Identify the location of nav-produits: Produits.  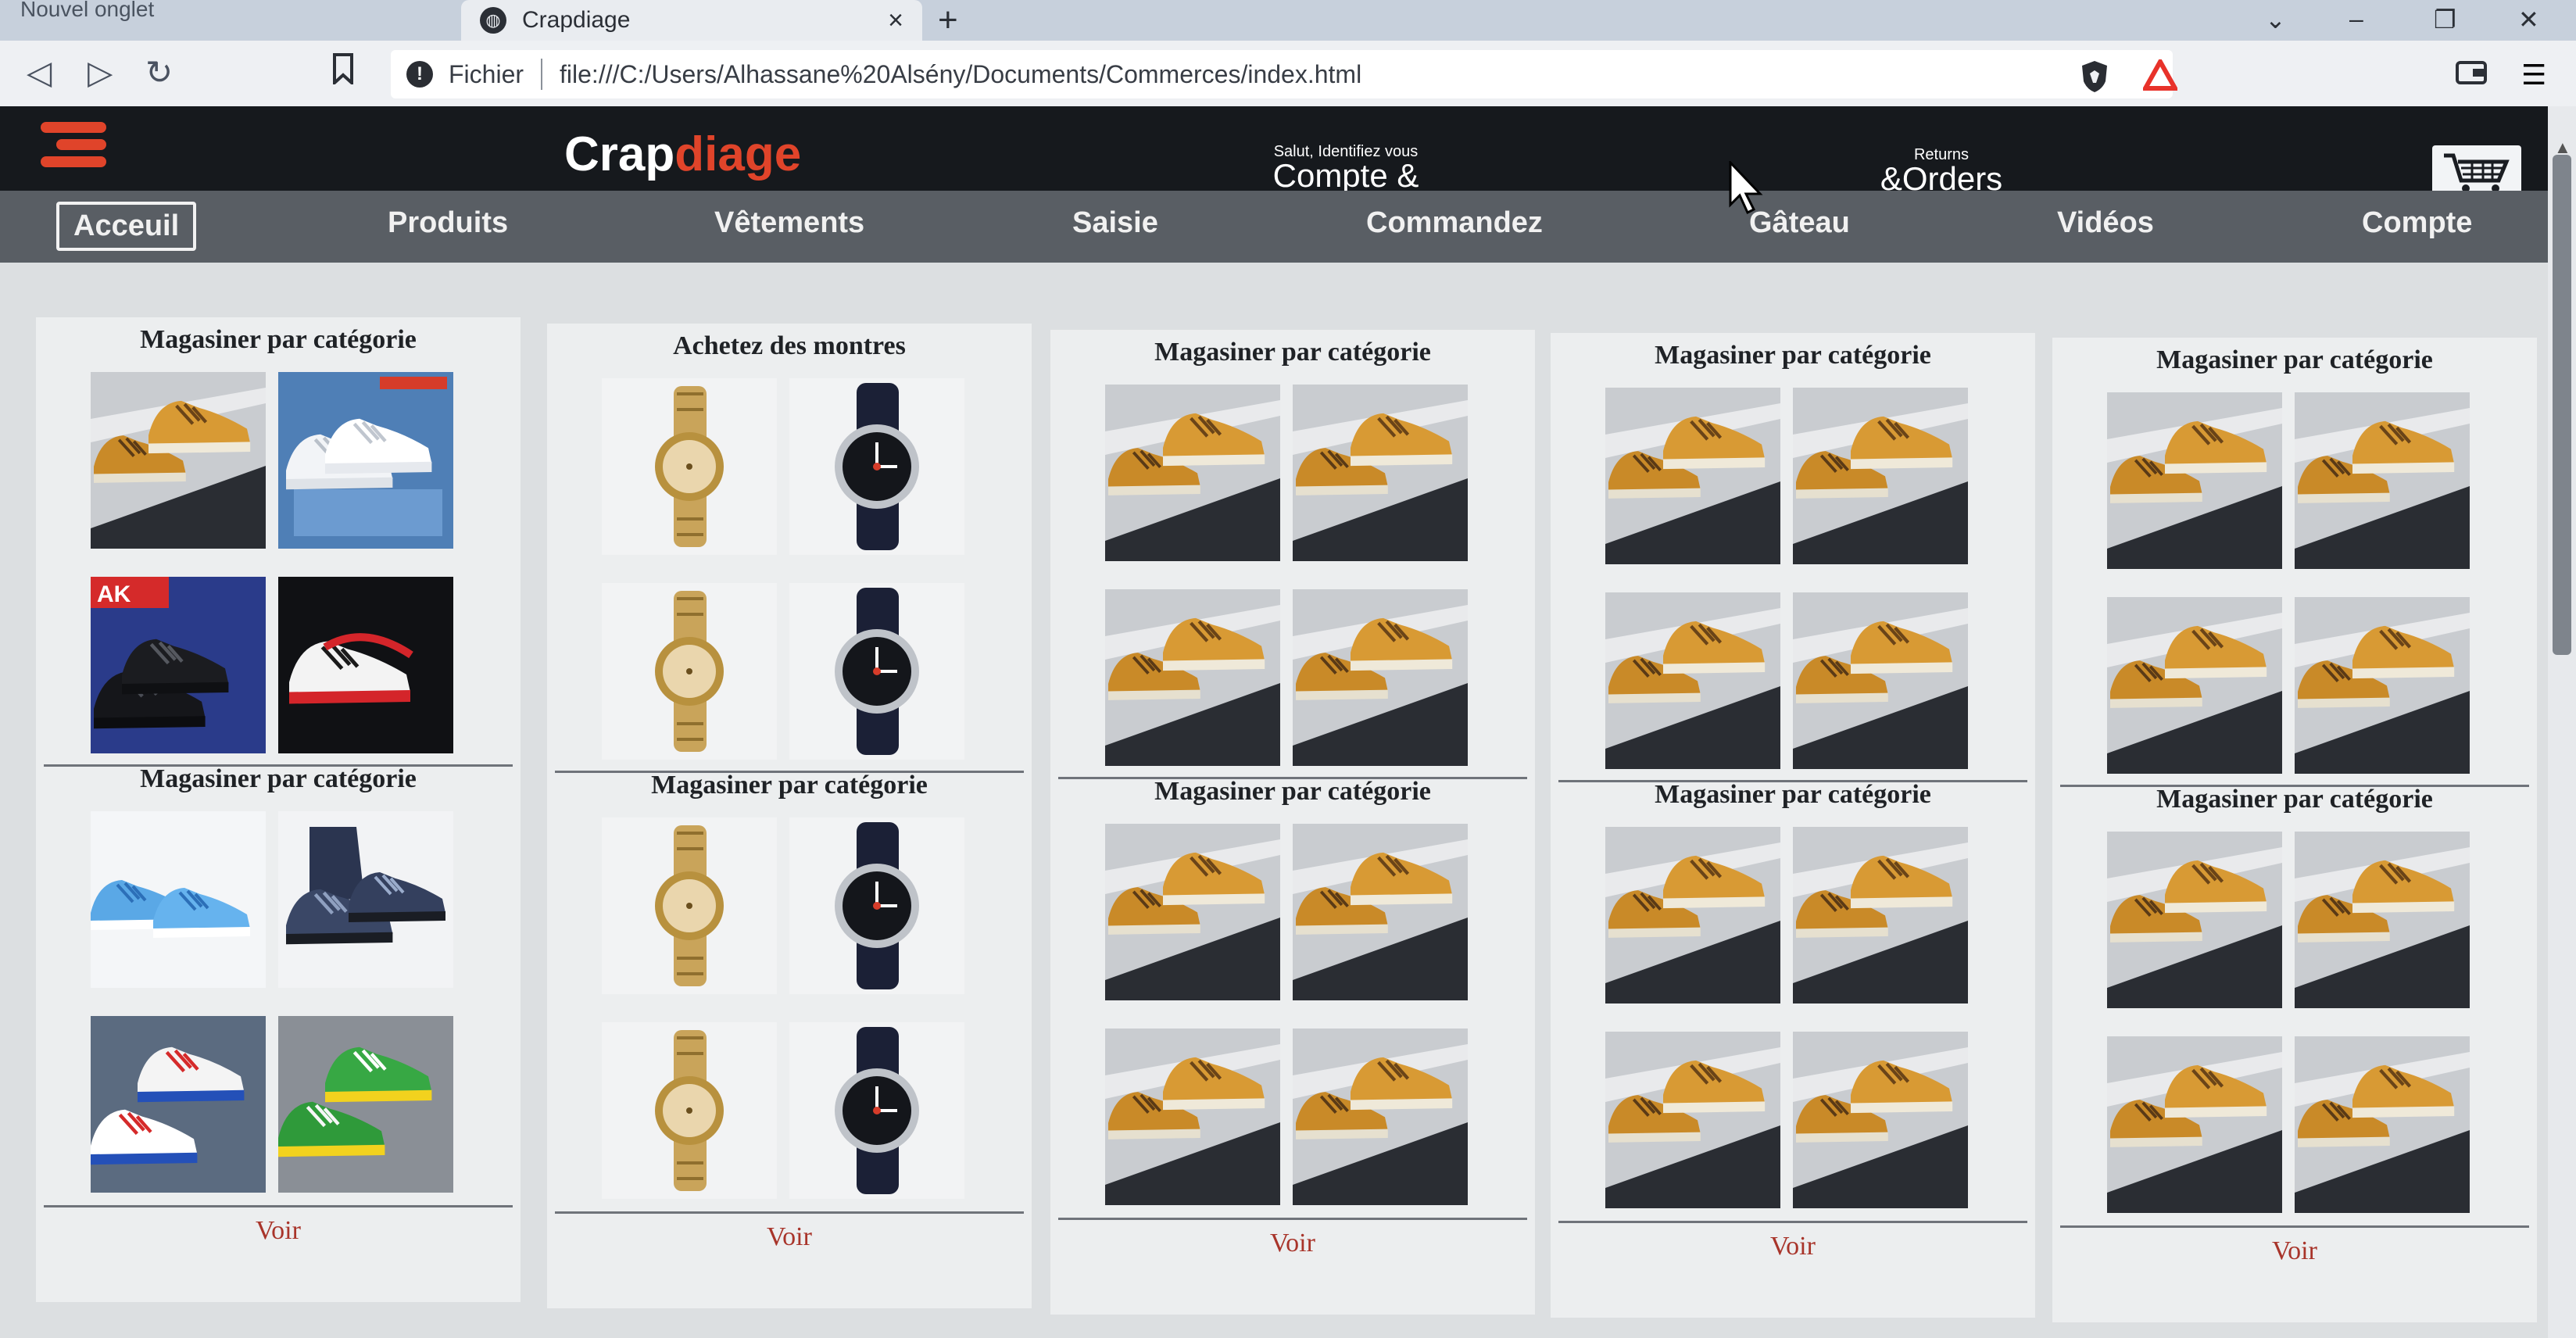
(448, 224).